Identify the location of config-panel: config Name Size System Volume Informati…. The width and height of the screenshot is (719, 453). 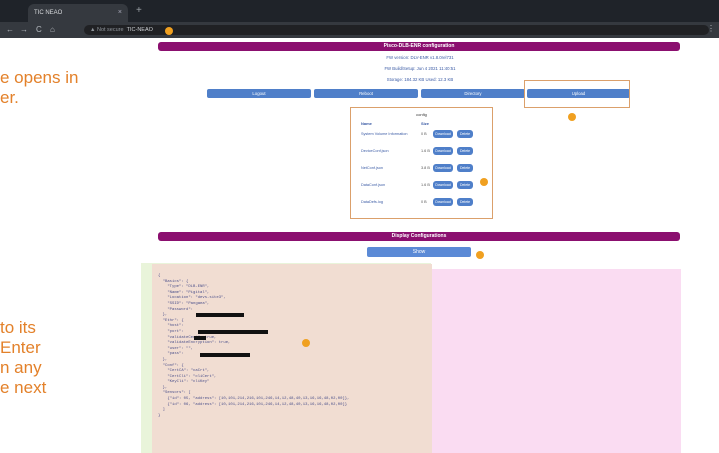
(421, 163).